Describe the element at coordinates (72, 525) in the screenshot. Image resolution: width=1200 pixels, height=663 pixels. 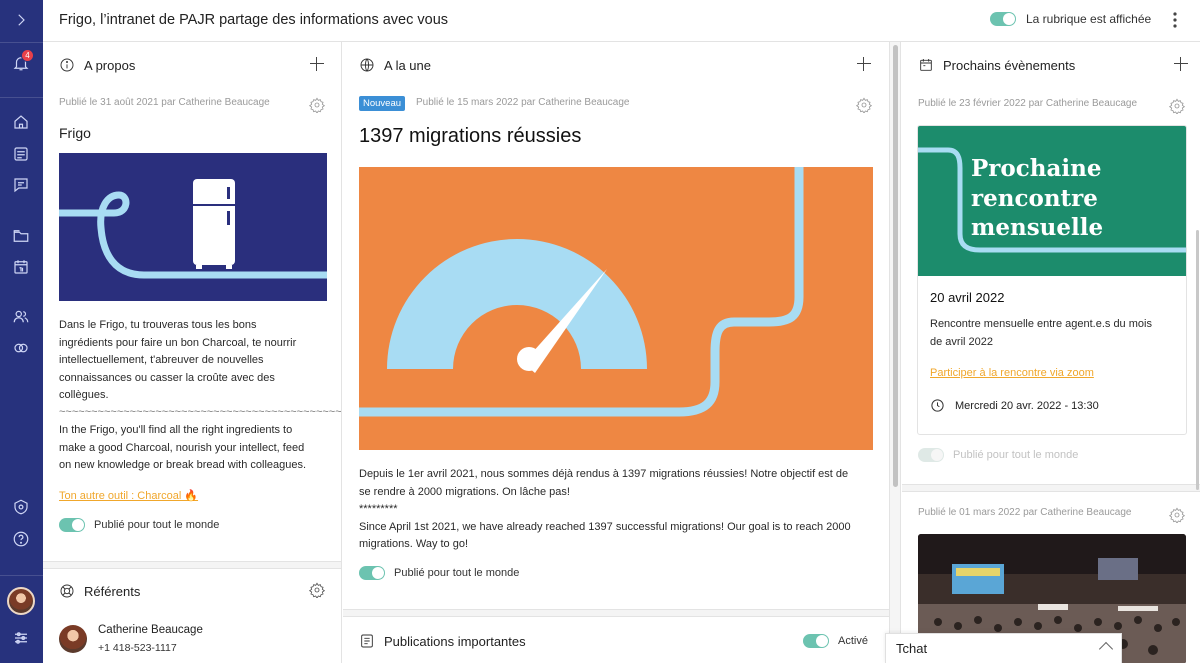
I see `about-published-toggle` at that location.